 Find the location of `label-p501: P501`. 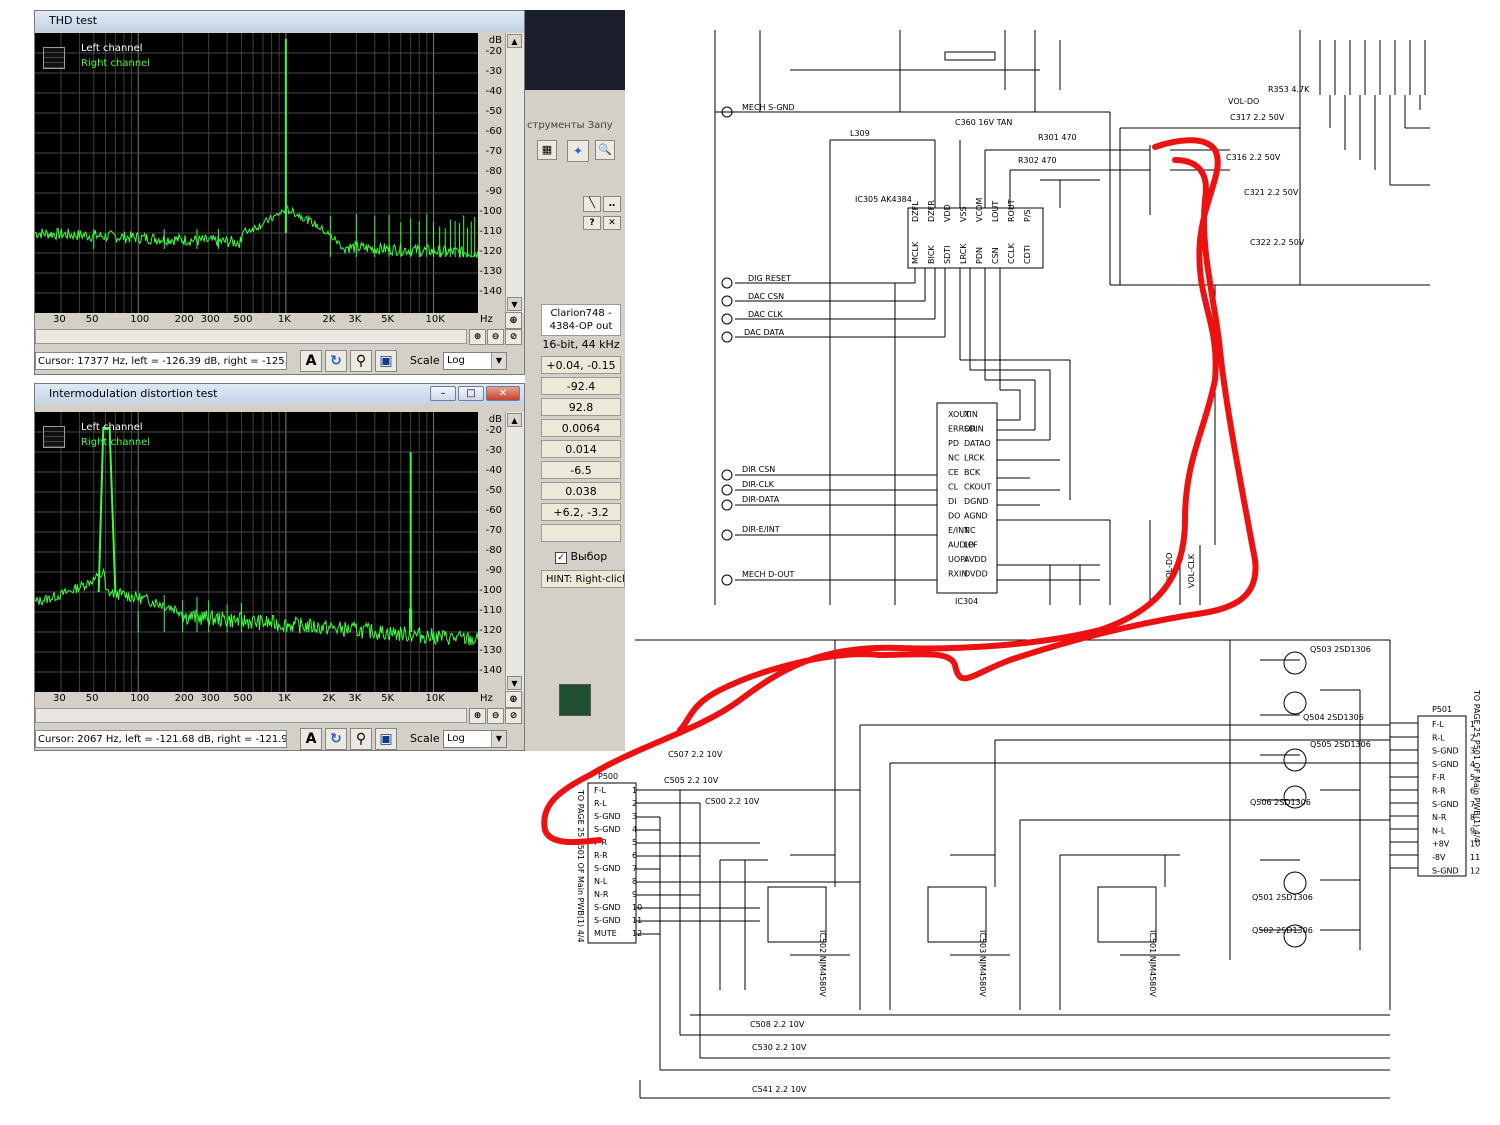

label-p501: P501 is located at coordinates (1442, 709).